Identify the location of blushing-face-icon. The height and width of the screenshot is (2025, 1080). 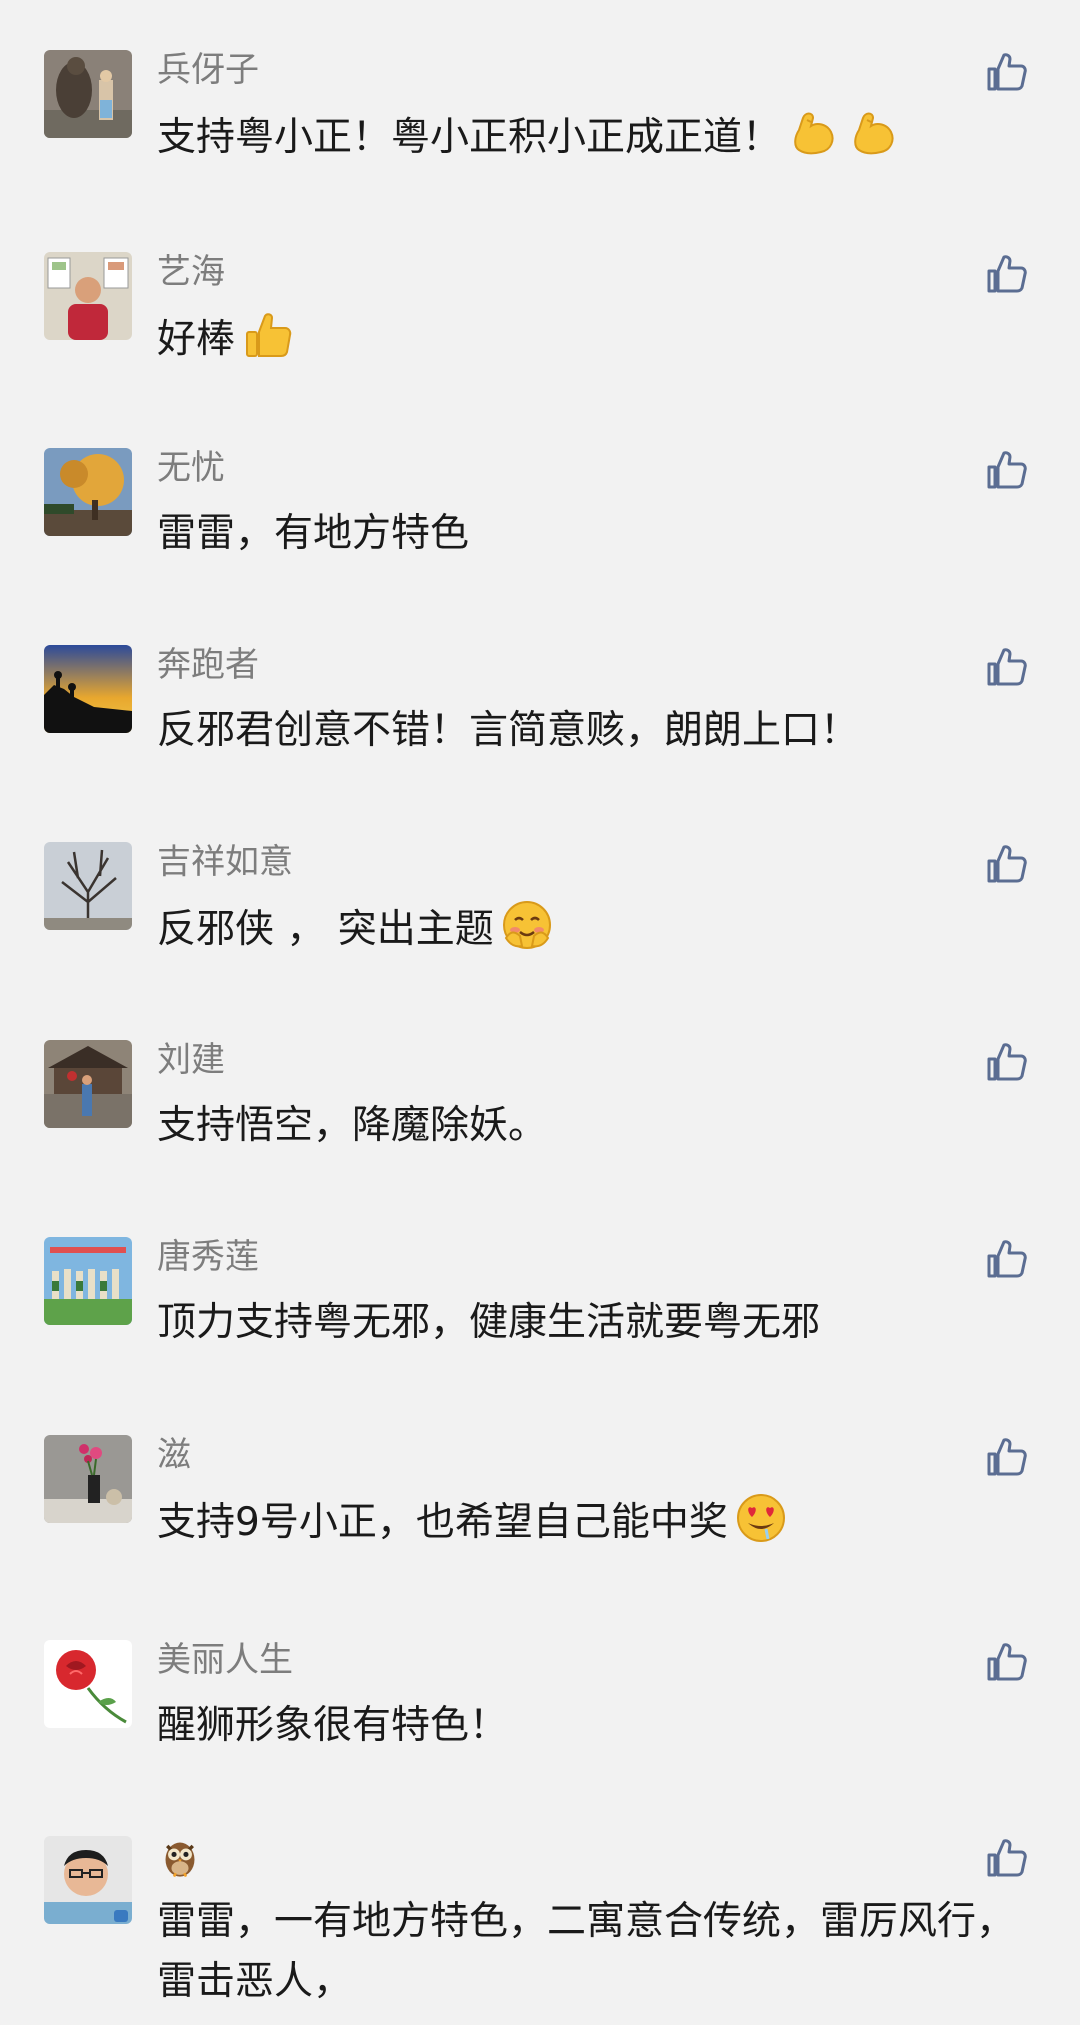
(527, 925).